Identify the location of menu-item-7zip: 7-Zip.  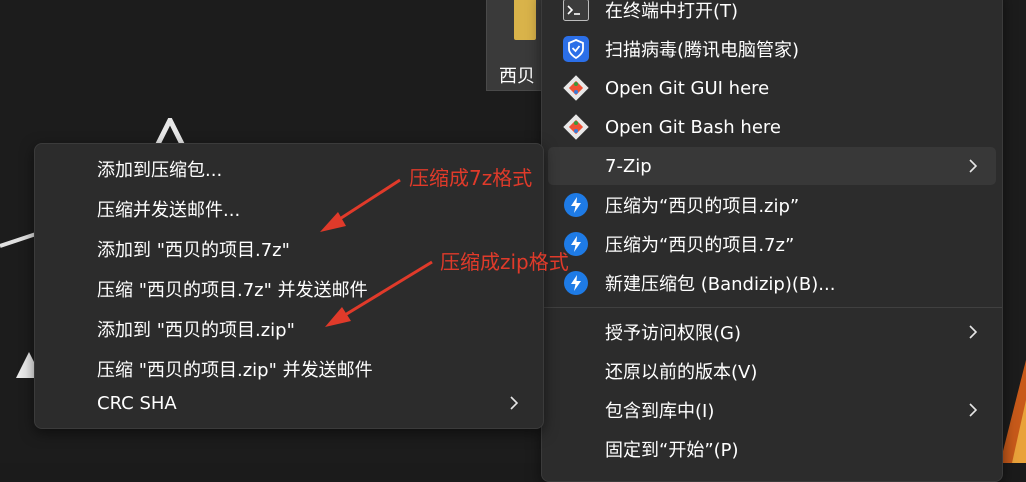
(772, 166).